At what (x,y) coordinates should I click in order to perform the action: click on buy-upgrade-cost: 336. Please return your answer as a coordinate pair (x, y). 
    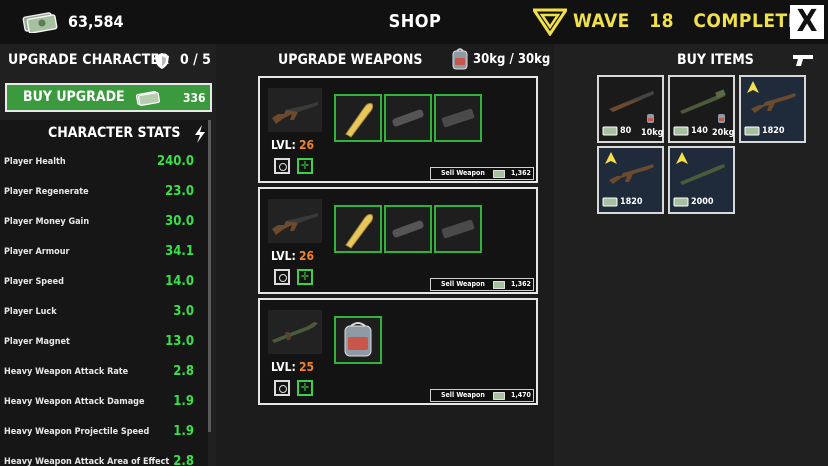
    Looking at the image, I should click on (194, 98).